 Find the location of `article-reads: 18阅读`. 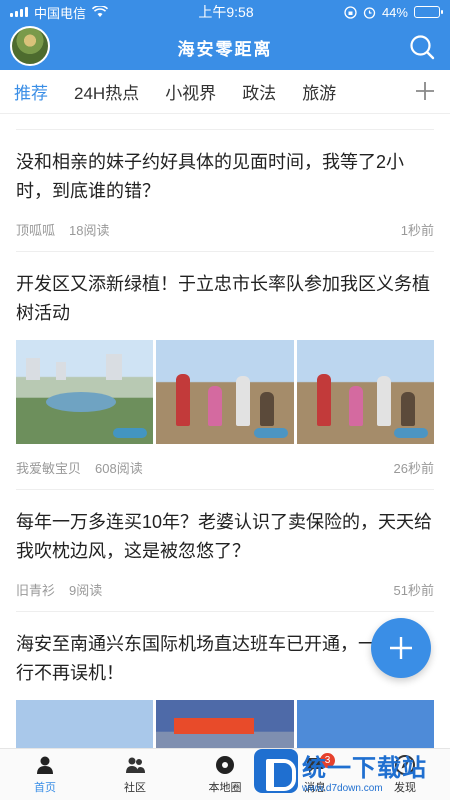

article-reads: 18阅读 is located at coordinates (89, 230).